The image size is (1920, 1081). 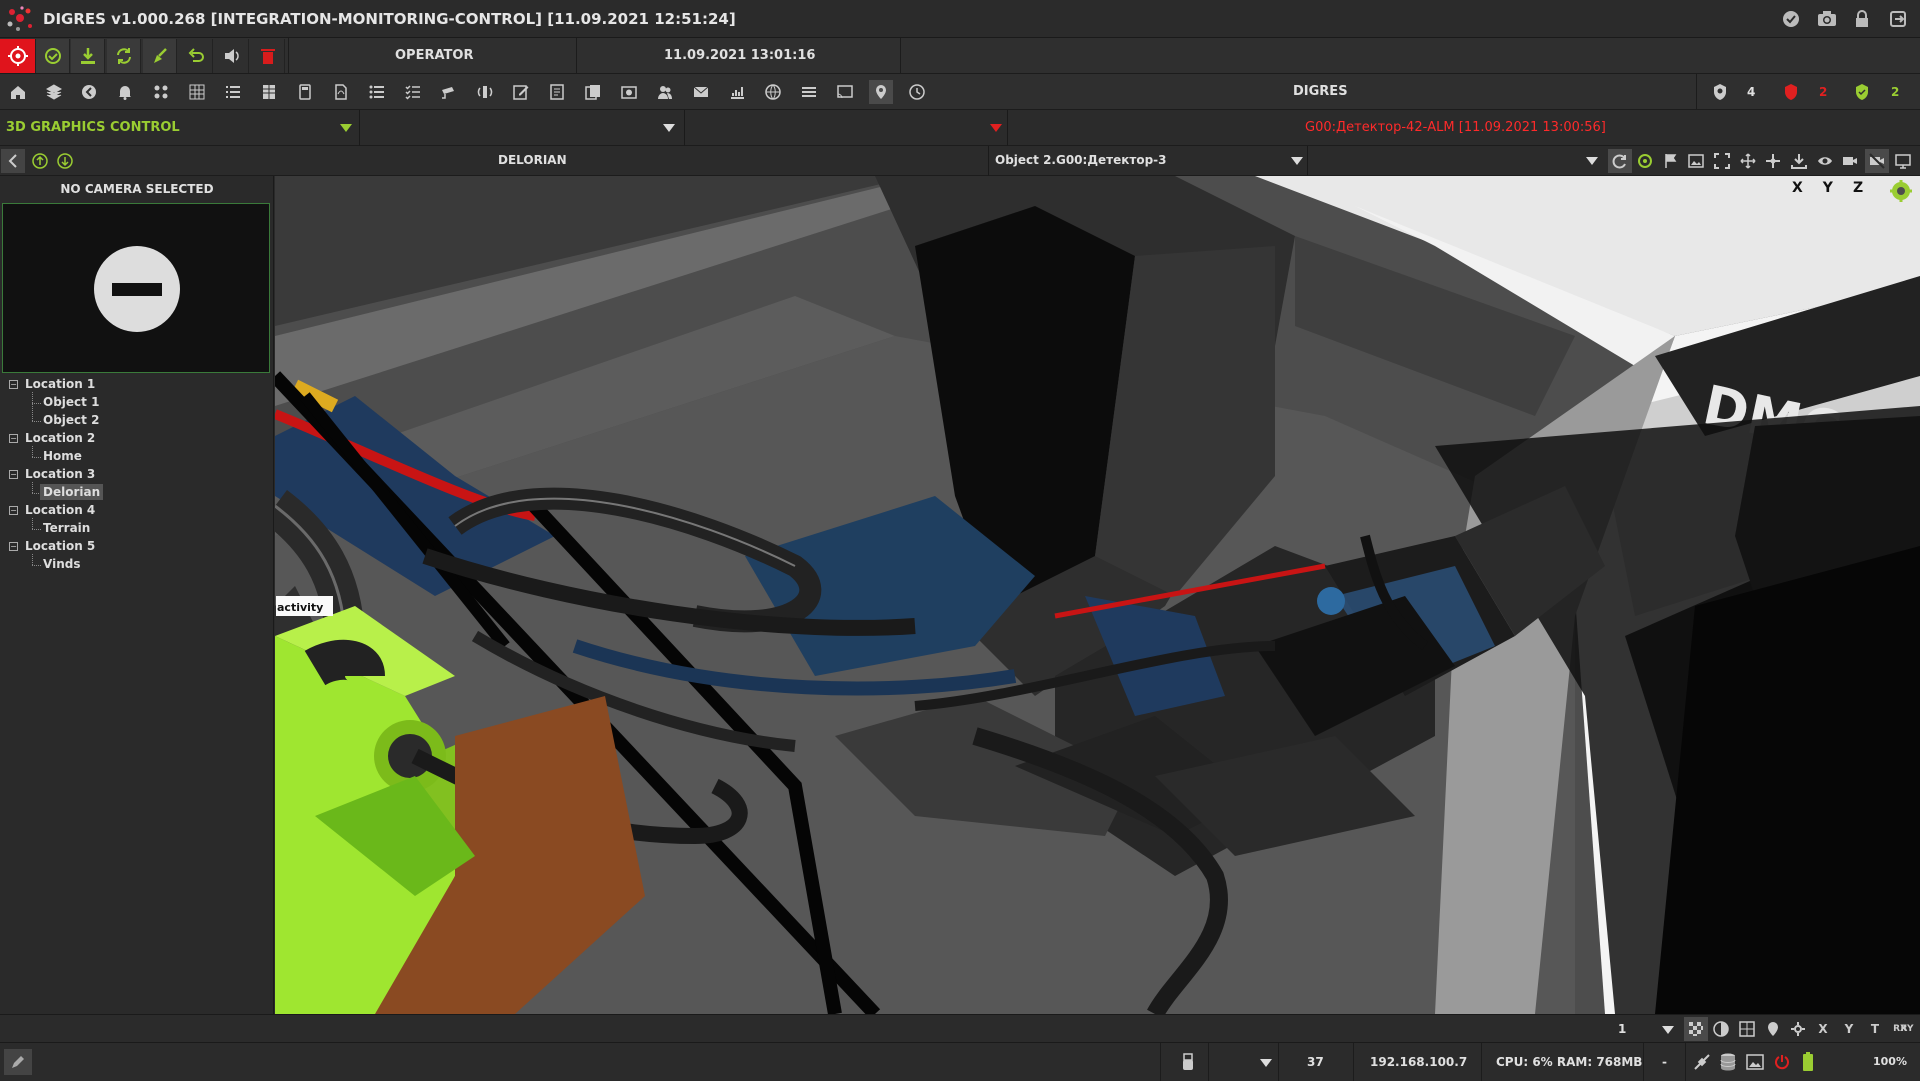 I want to click on view-button-x: X, so click(x=1823, y=1029).